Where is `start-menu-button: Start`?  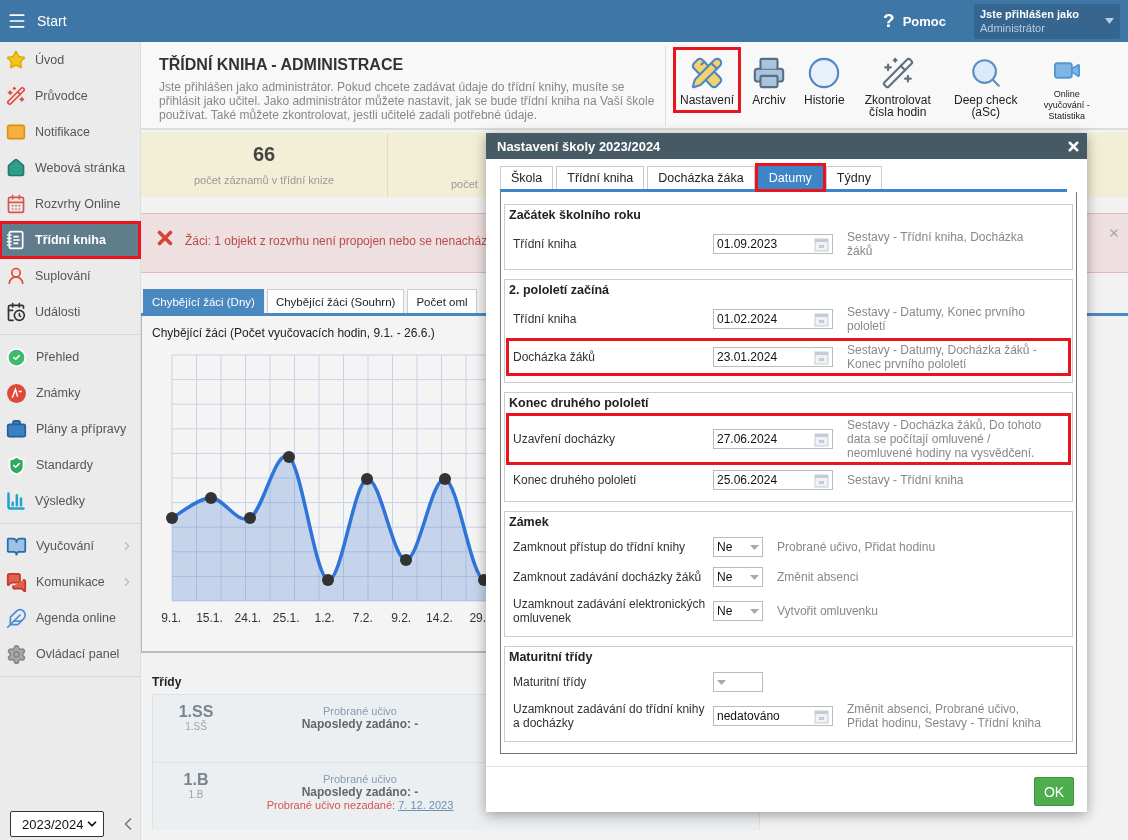 start-menu-button: Start is located at coordinates (37, 21).